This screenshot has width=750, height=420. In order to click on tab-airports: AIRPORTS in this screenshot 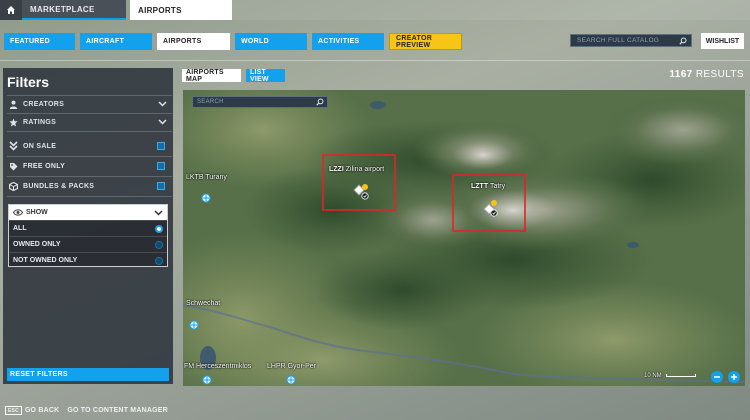, I will do `click(181, 10)`.